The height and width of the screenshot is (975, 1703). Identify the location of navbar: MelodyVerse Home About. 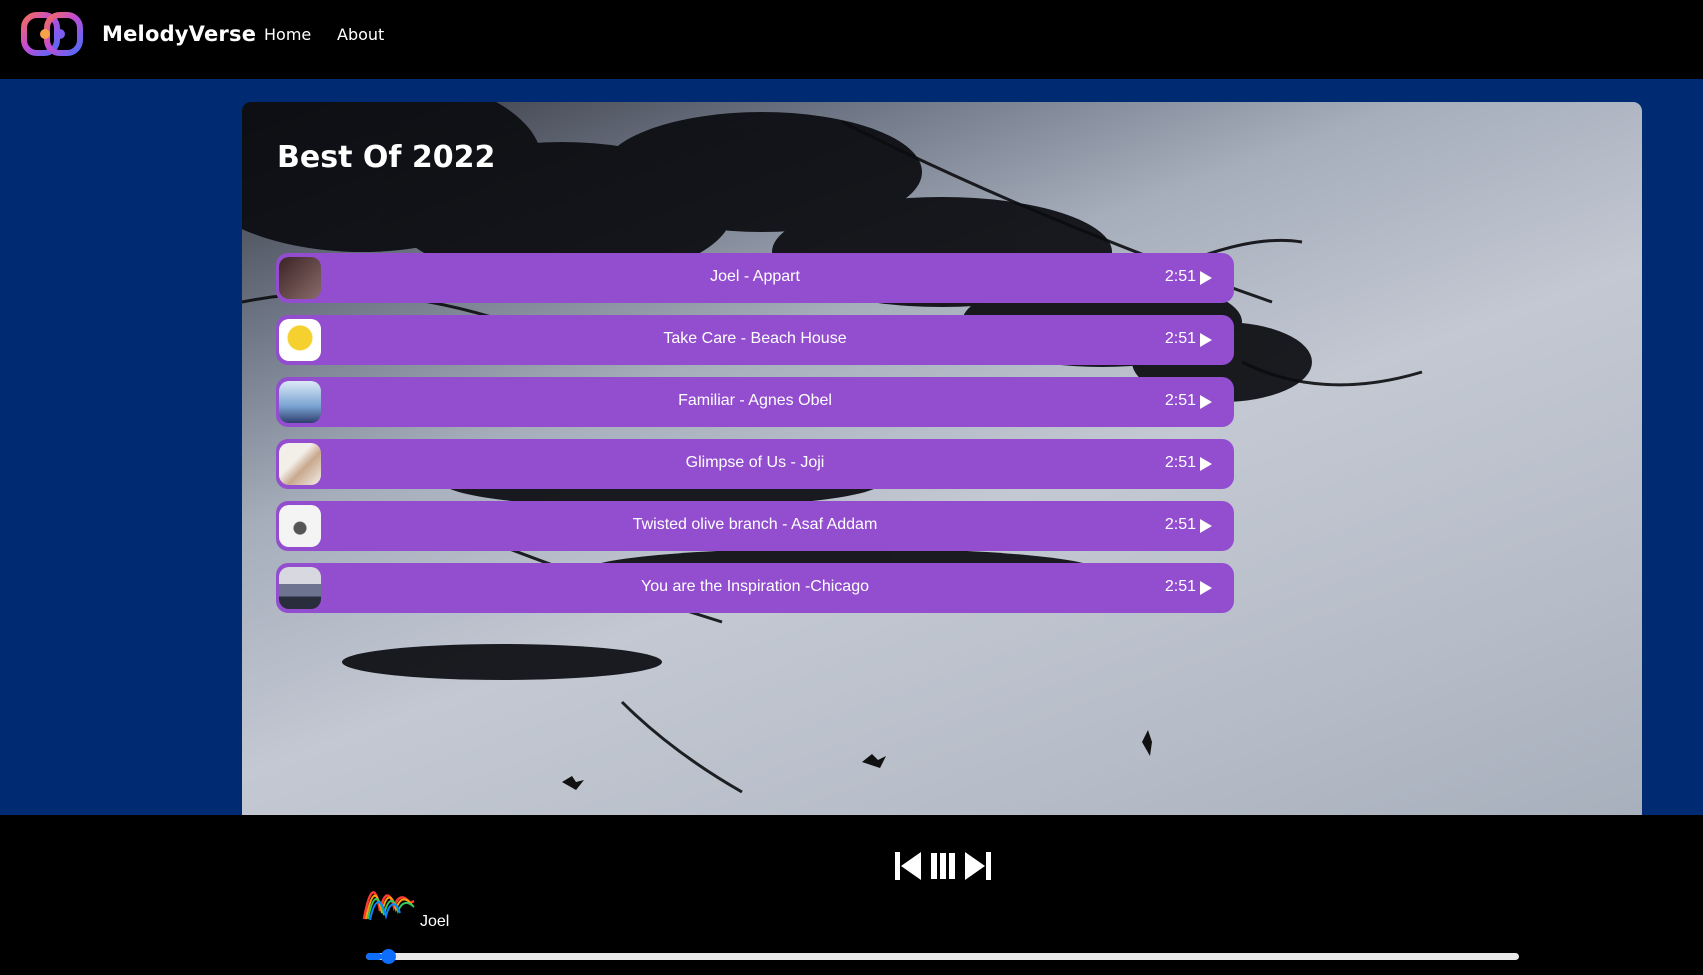
(851, 39).